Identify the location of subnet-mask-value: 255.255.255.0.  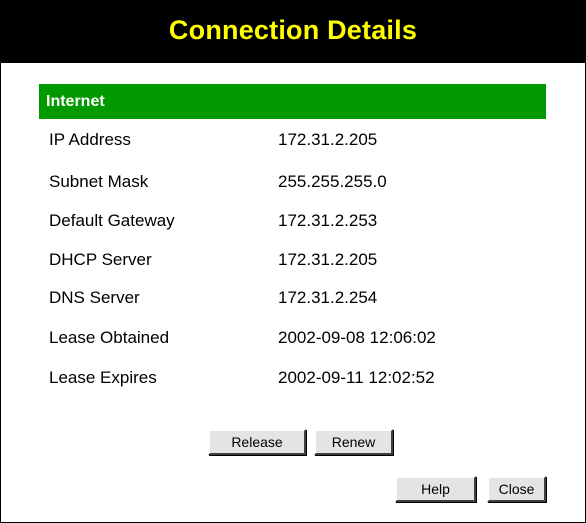
(332, 181).